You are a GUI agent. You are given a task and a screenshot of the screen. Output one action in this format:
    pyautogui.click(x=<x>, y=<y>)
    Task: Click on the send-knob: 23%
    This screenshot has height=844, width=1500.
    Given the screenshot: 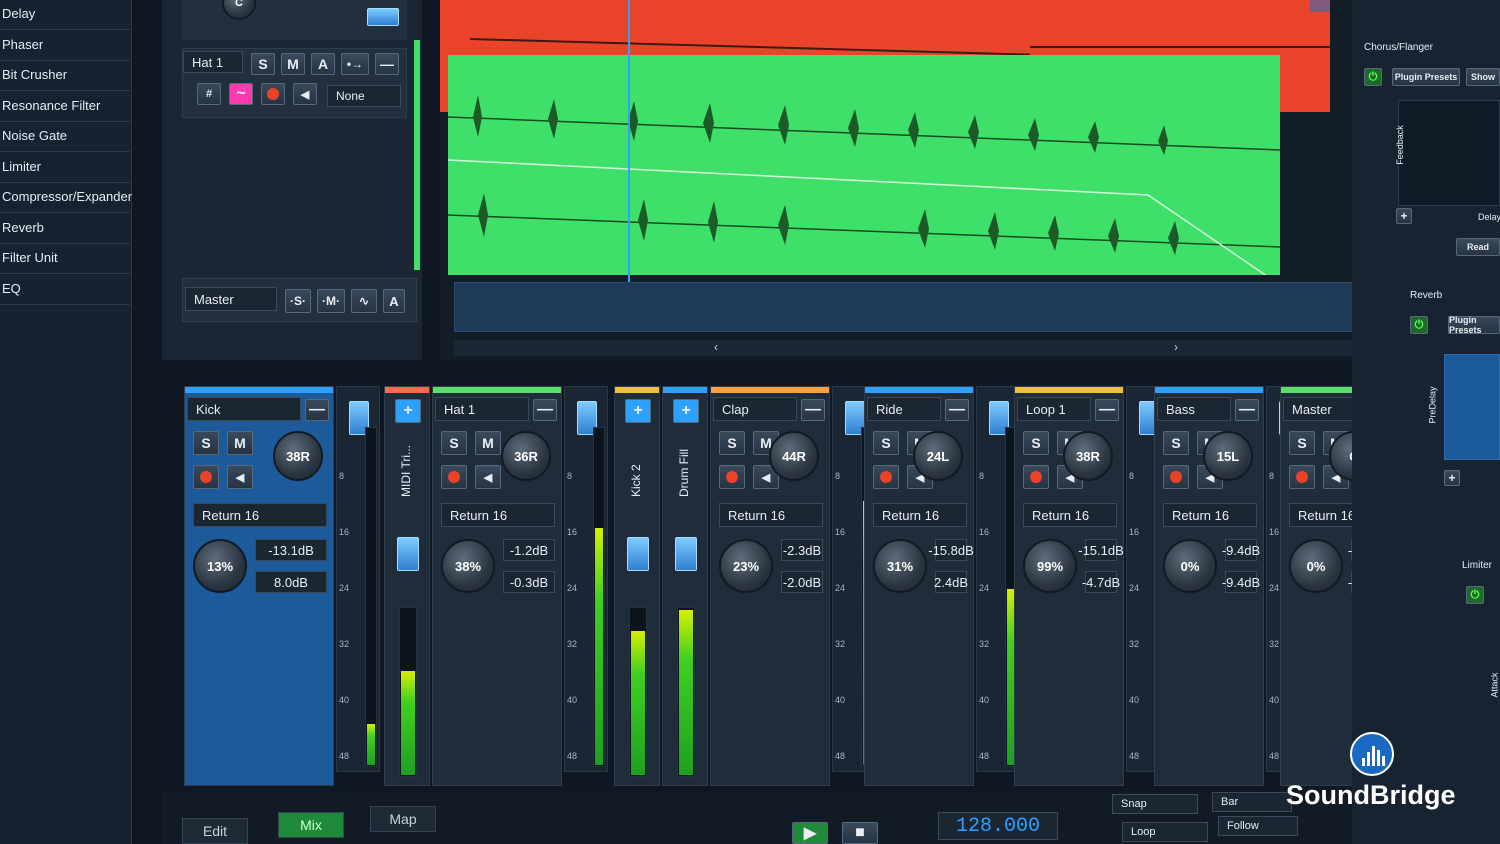 What is the action you would take?
    pyautogui.click(x=746, y=566)
    